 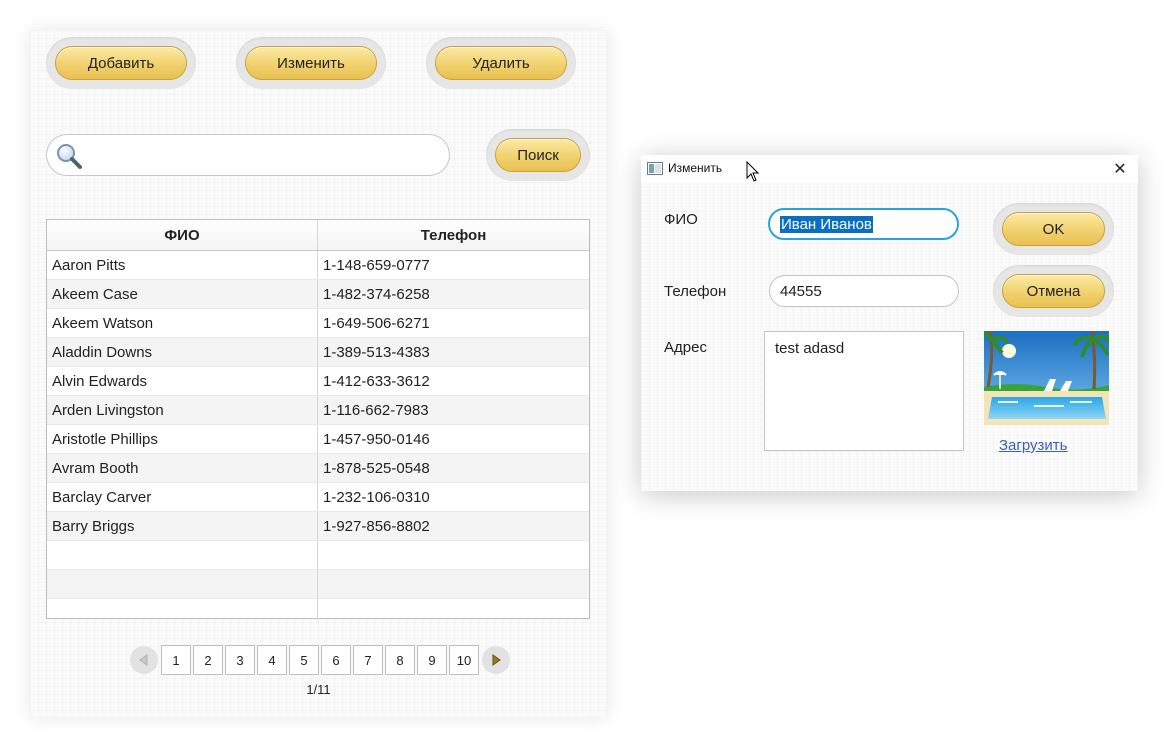 What do you see at coordinates (182, 294) in the screenshot?
I see `cell-fio: Akeem Case` at bounding box center [182, 294].